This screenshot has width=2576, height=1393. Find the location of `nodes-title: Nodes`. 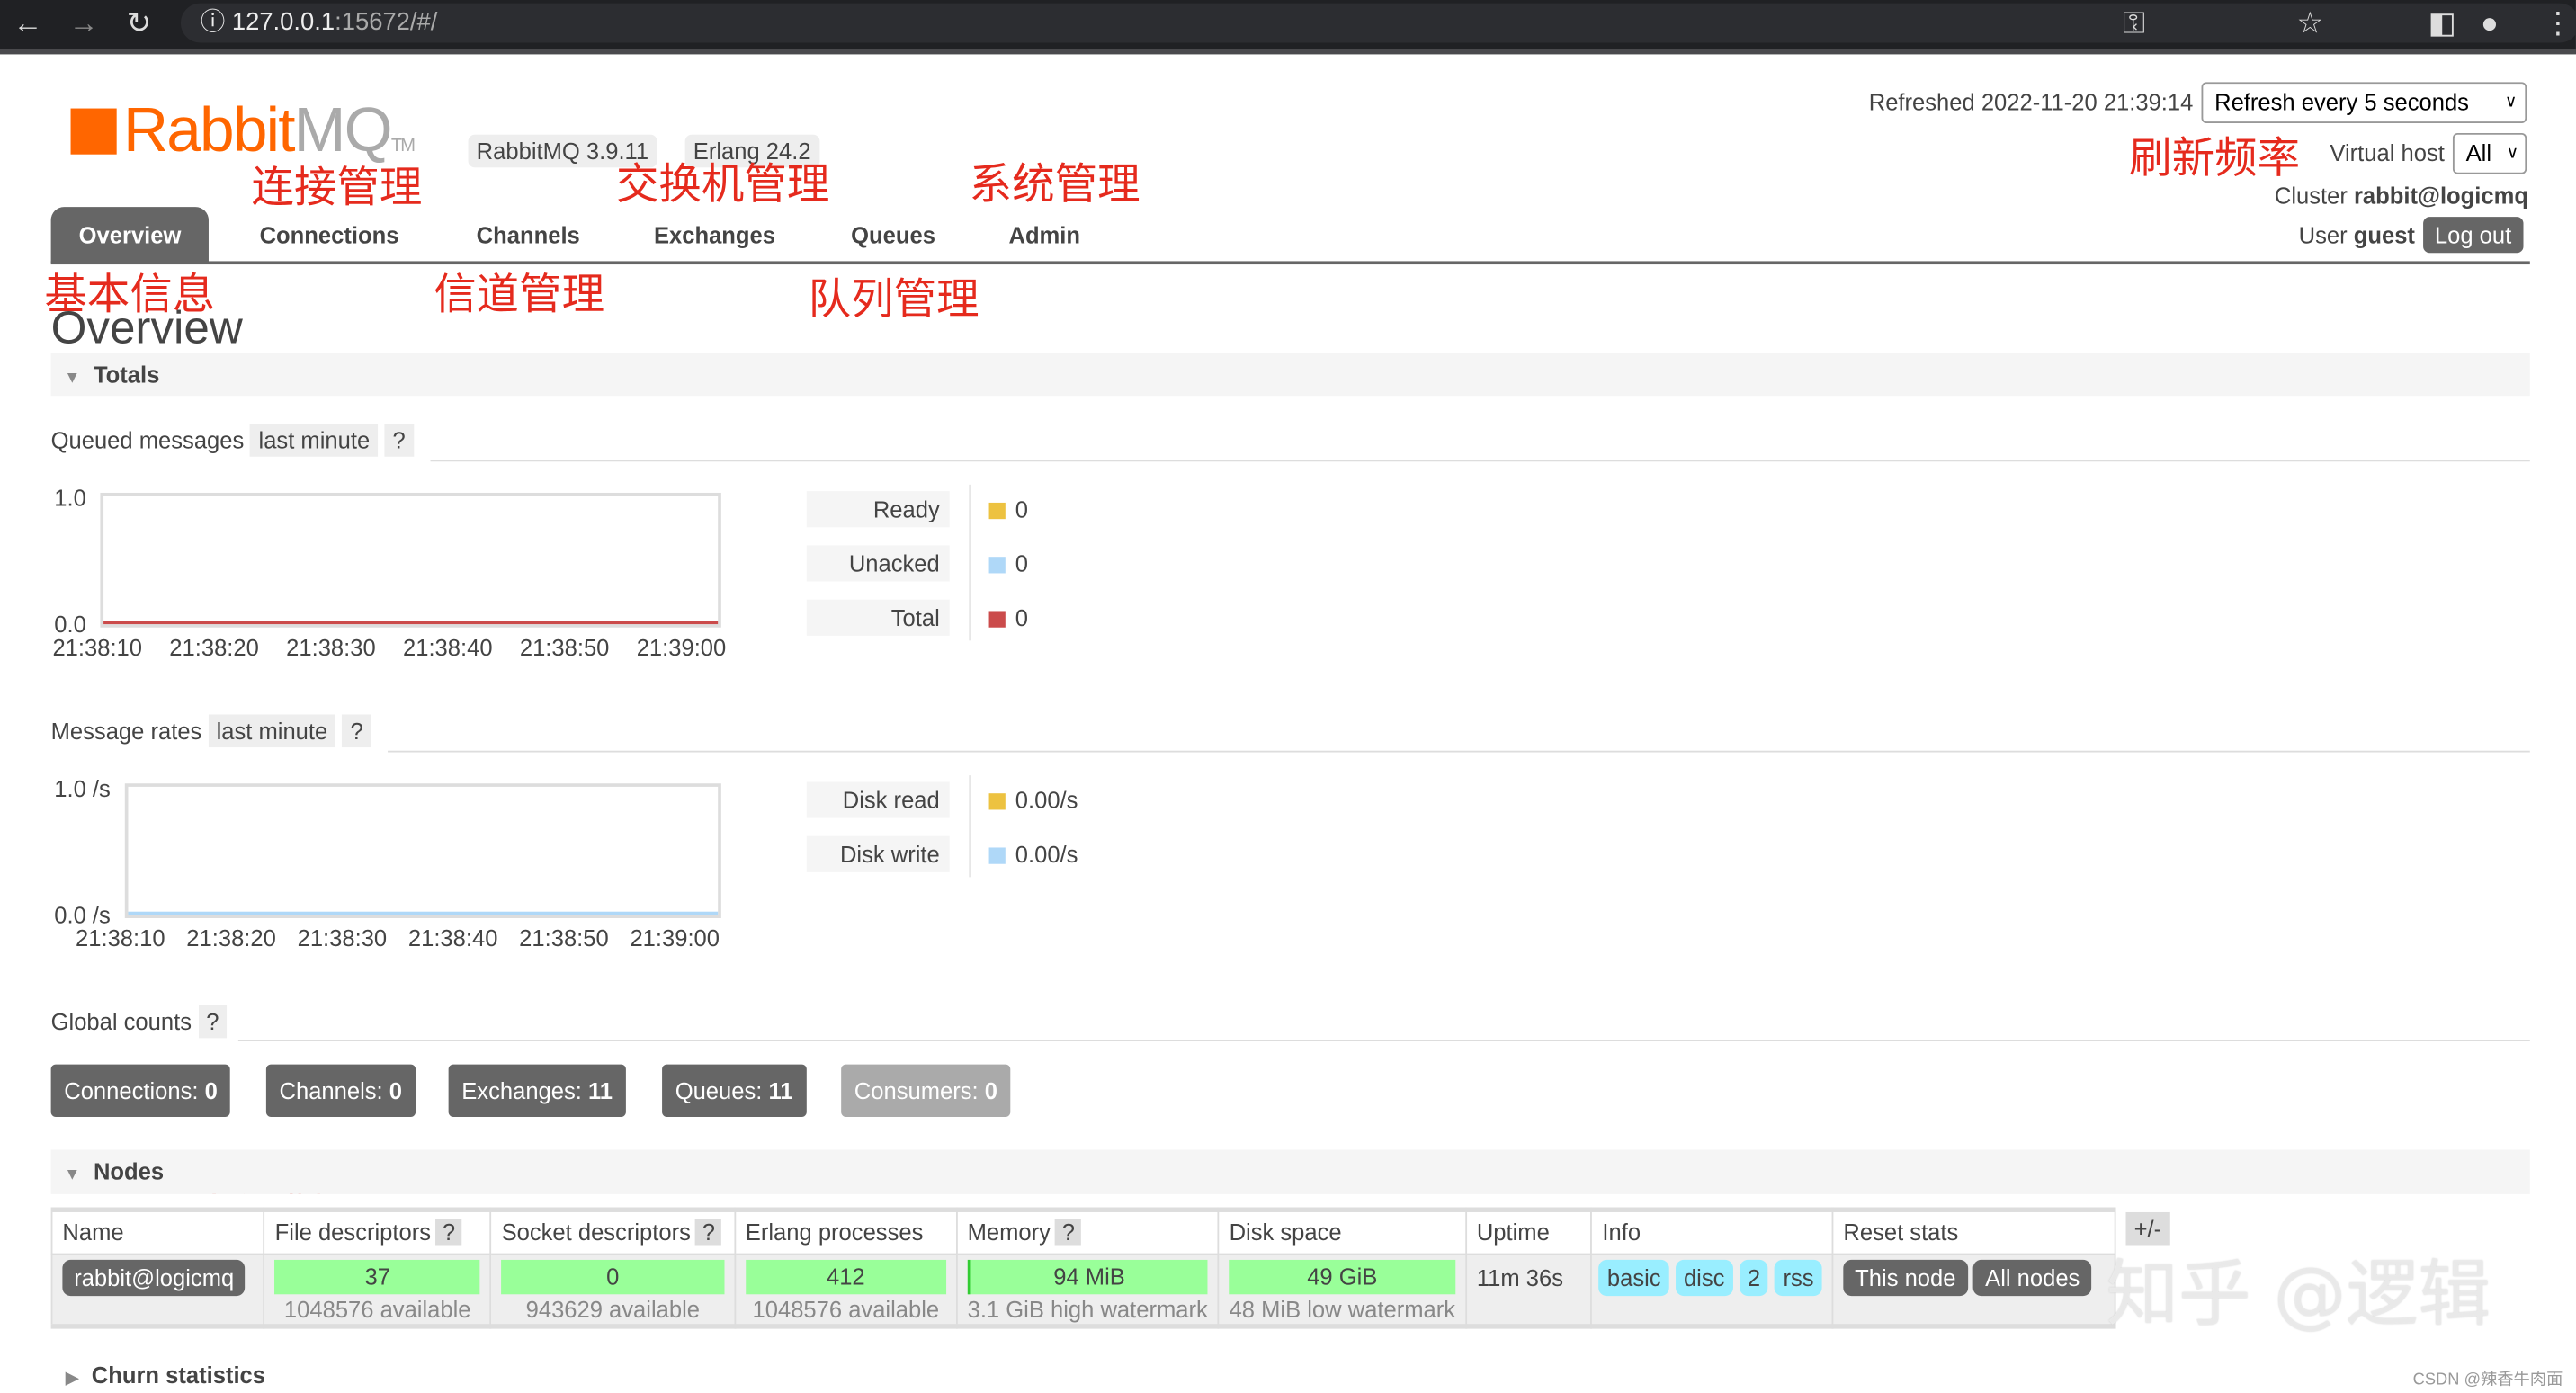

nodes-title: Nodes is located at coordinates (129, 1170).